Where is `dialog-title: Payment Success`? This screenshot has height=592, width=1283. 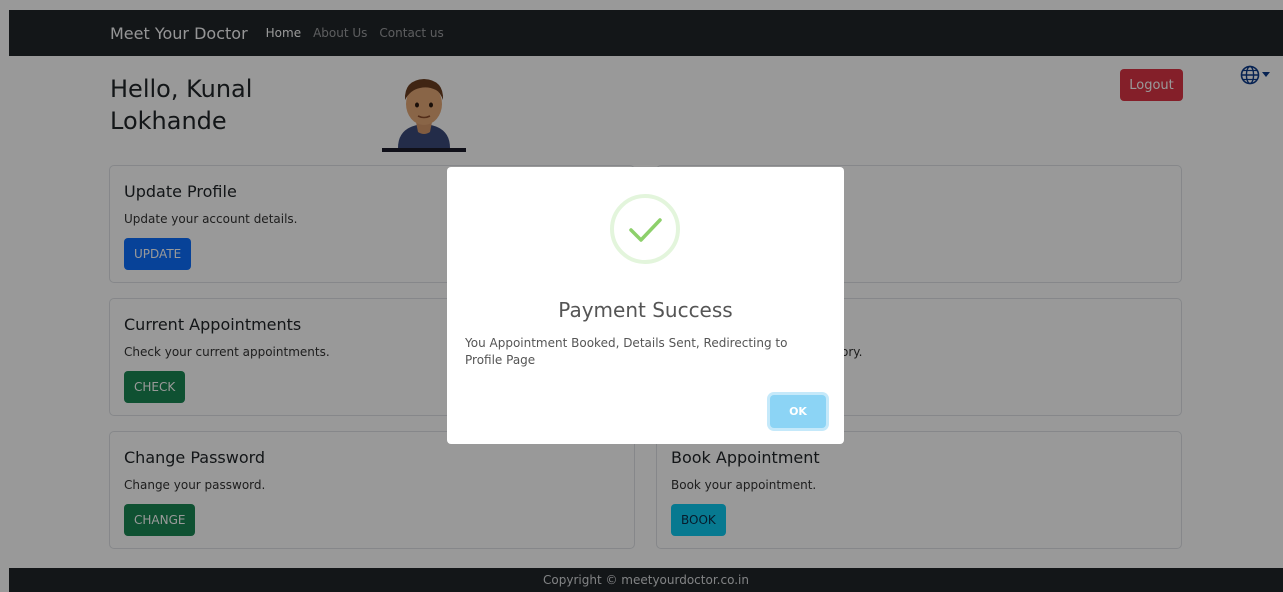 dialog-title: Payment Success is located at coordinates (645, 310).